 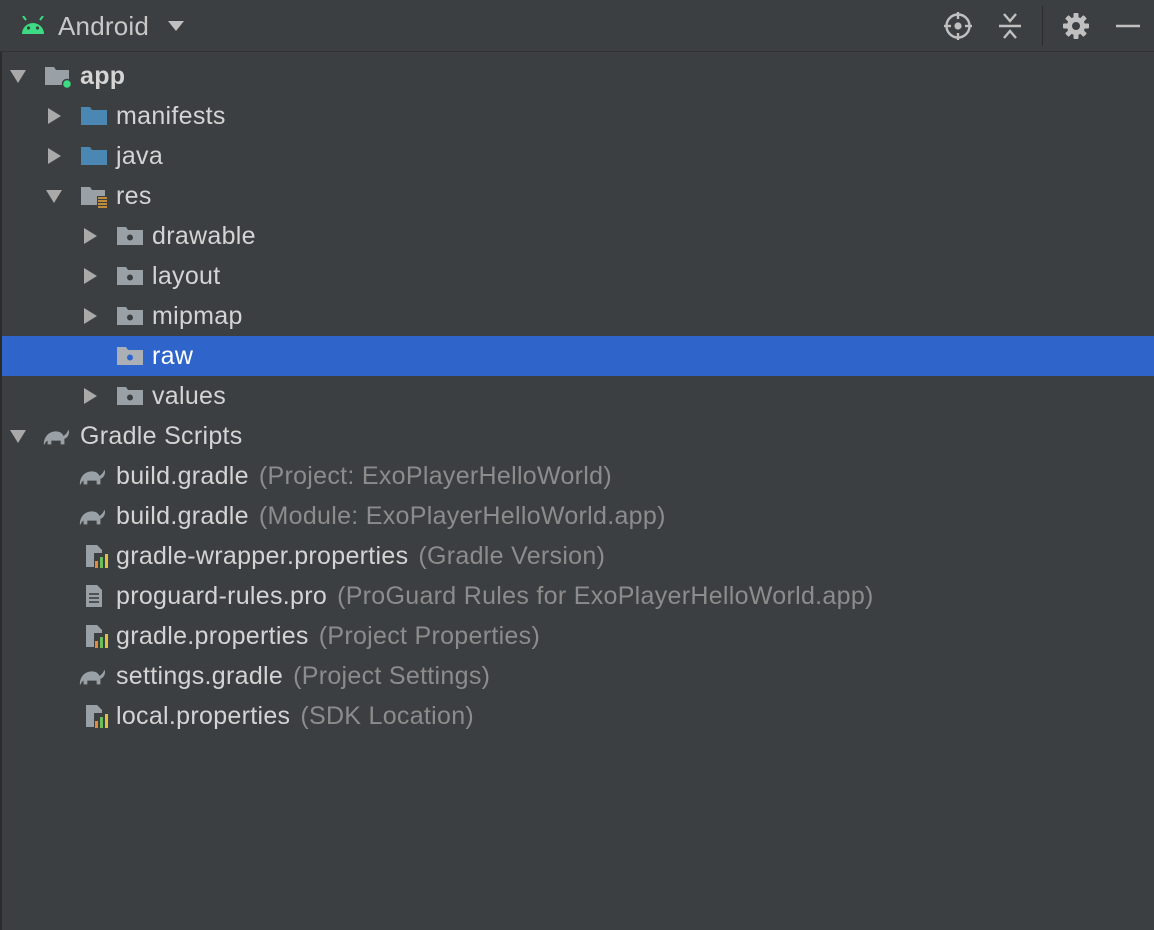 What do you see at coordinates (435, 476) in the screenshot?
I see `file-hint: (Project: ExoPlayerHelloWorld)` at bounding box center [435, 476].